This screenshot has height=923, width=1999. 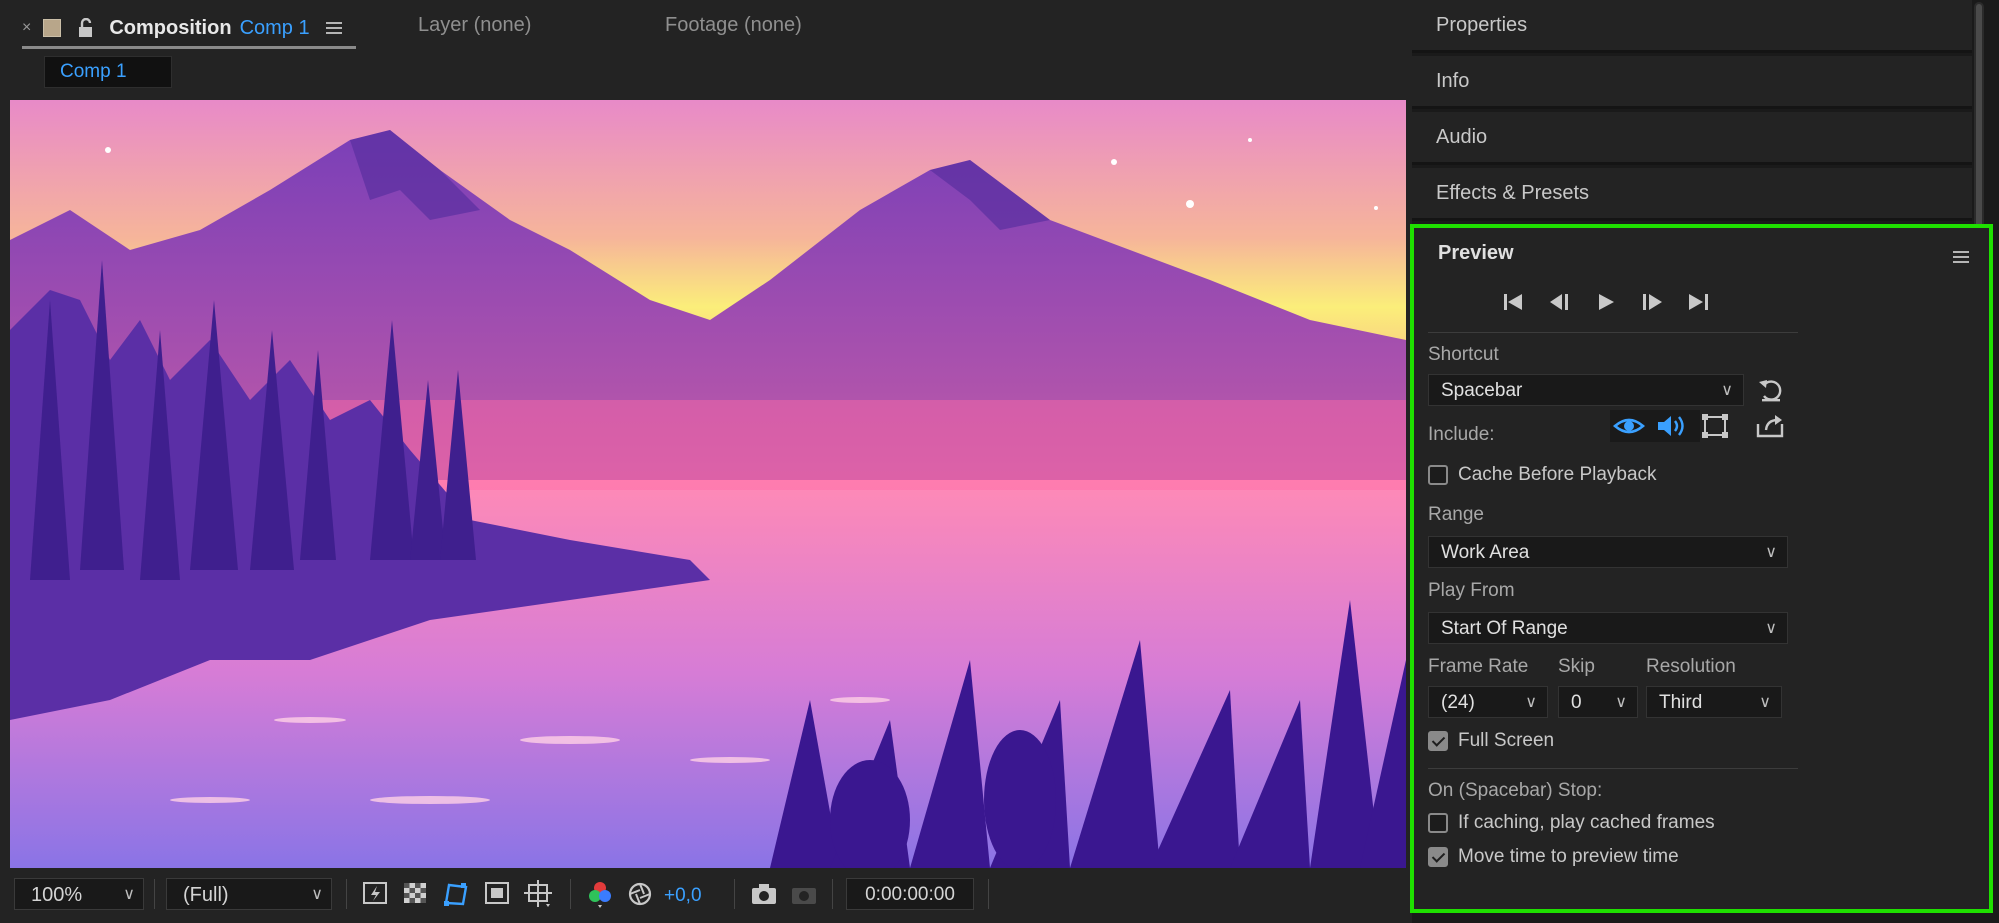 I want to click on panel-properties-label: Properties, so click(x=1482, y=25).